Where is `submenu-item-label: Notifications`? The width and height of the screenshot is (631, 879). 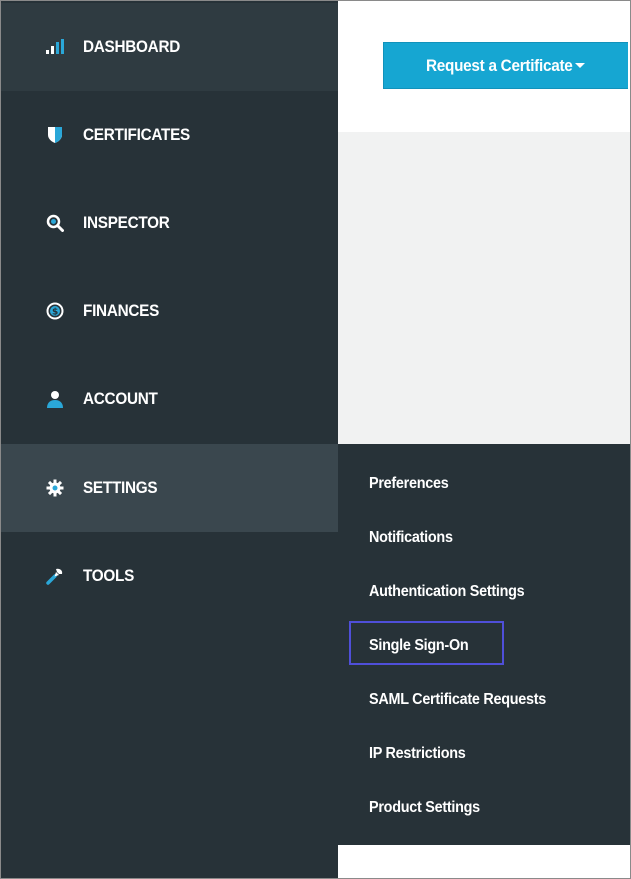
submenu-item-label: Notifications is located at coordinates (411, 537).